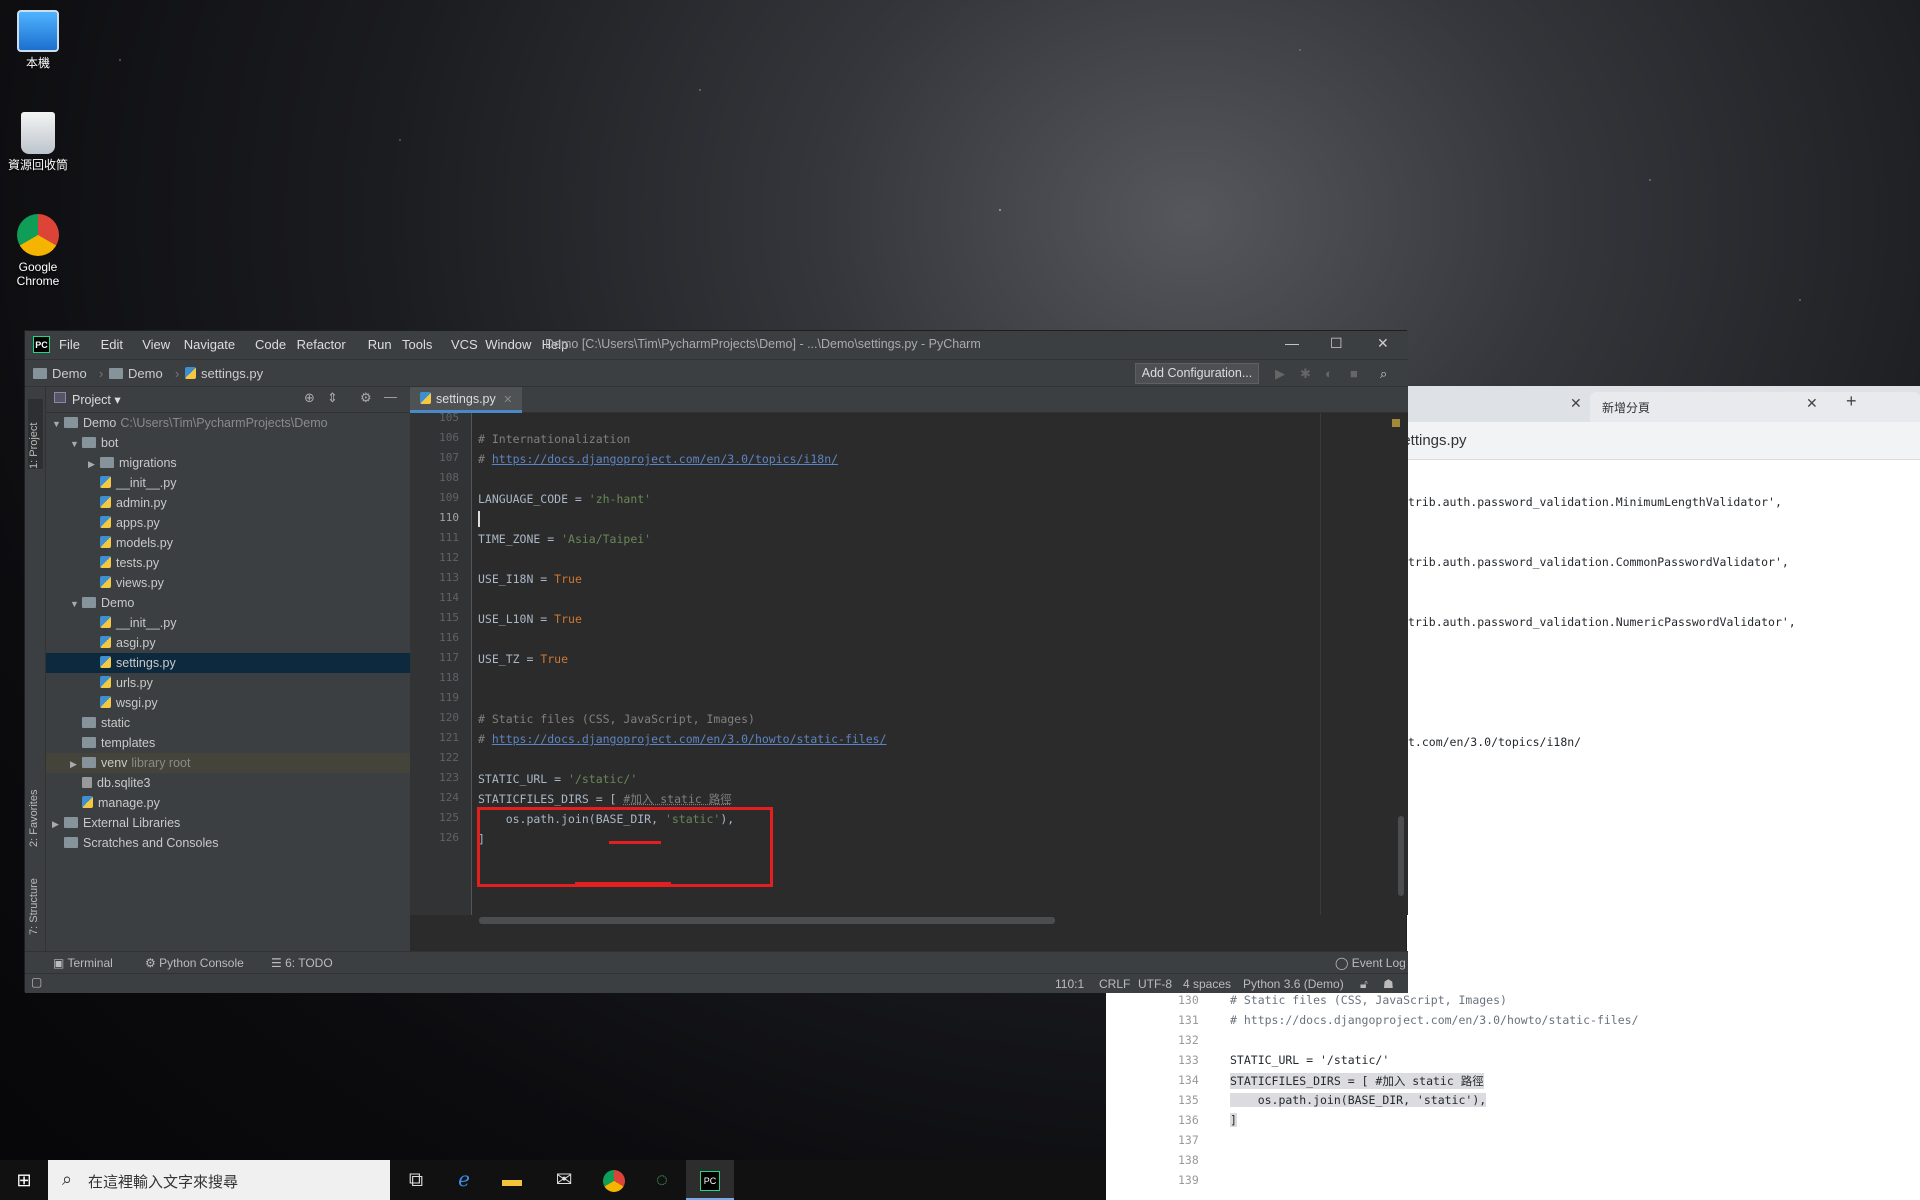  Describe the element at coordinates (38, 251) in the screenshot. I see `desktop-icon-chrome: Google Chrome` at that location.